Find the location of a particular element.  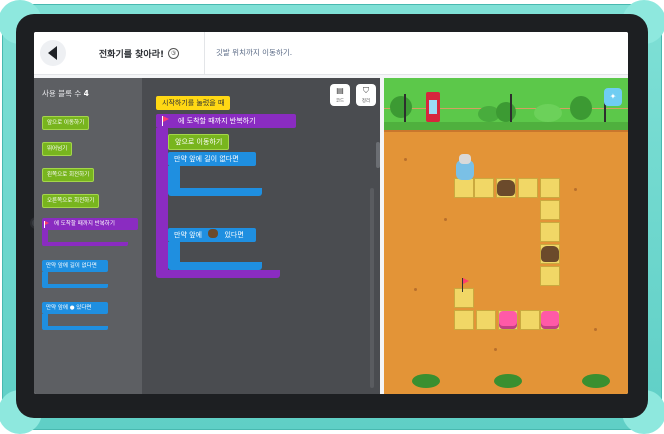

phone-booth-window is located at coordinates (433, 107).